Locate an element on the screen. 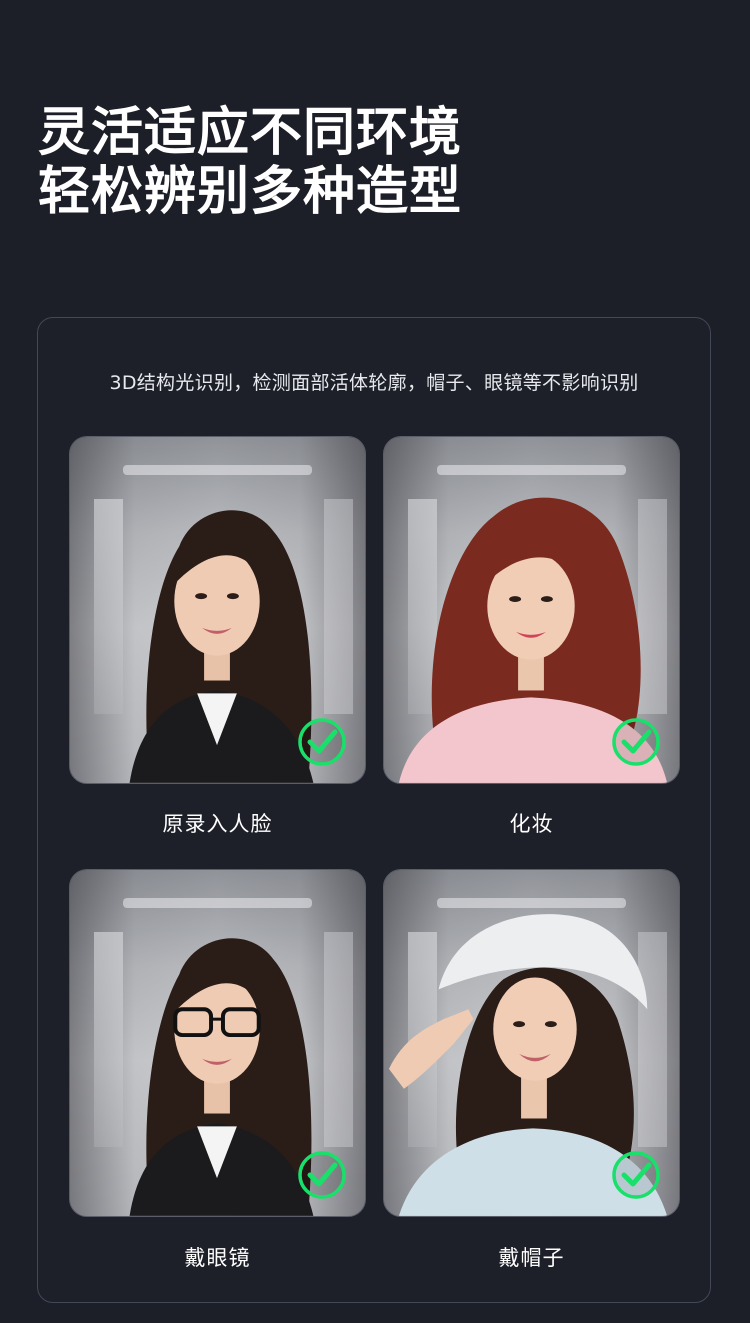 The height and width of the screenshot is (1323, 750). caption-glasses: 戴眼镜 is located at coordinates (217, 1258).